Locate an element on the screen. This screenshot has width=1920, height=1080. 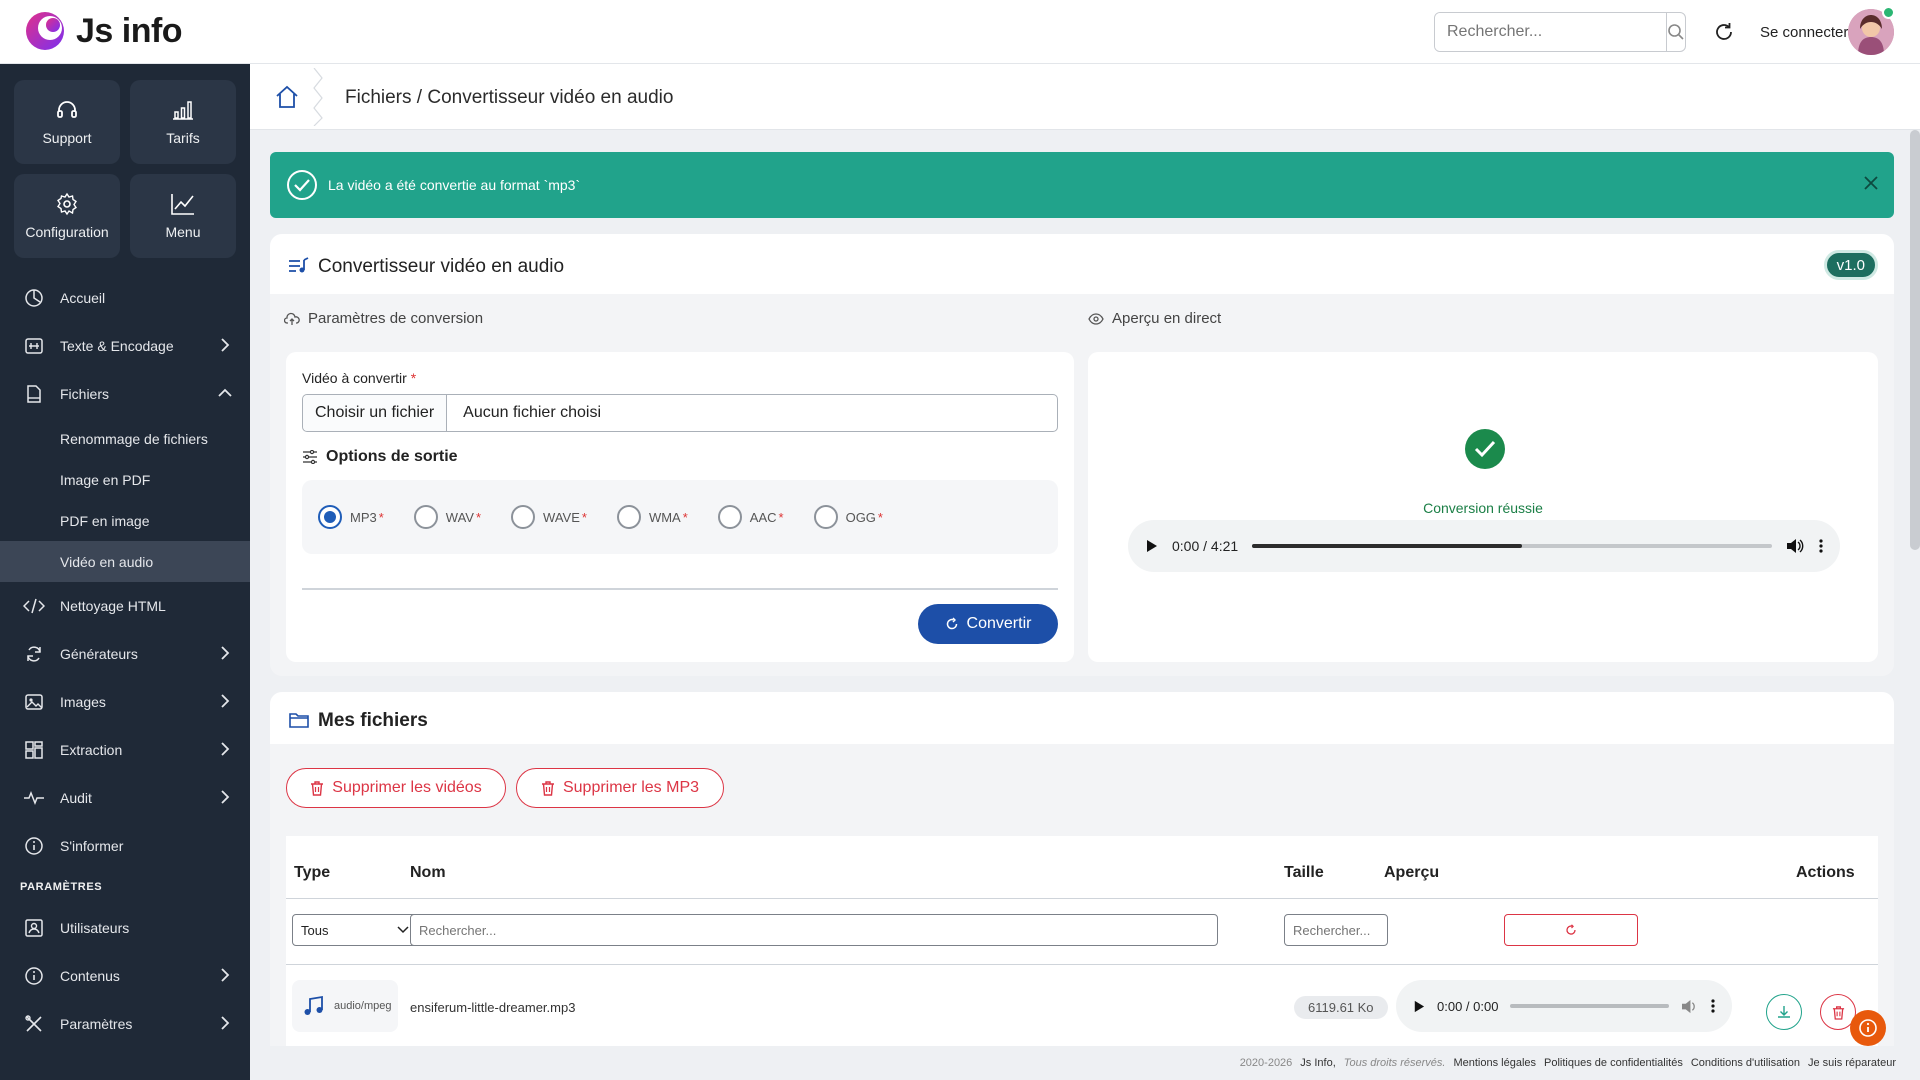
sidebar-subitem-image-pdf: Image en PDF is located at coordinates (125, 479).